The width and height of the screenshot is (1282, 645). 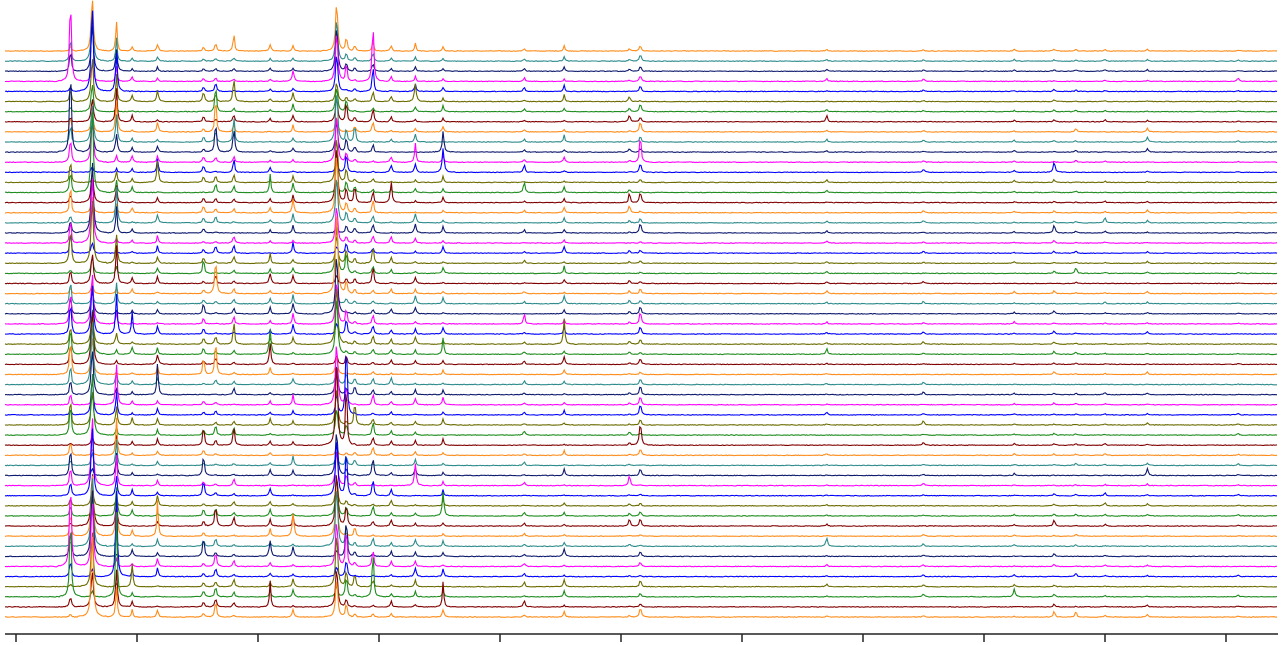 What do you see at coordinates (641, 637) in the screenshot?
I see `x-axis` at bounding box center [641, 637].